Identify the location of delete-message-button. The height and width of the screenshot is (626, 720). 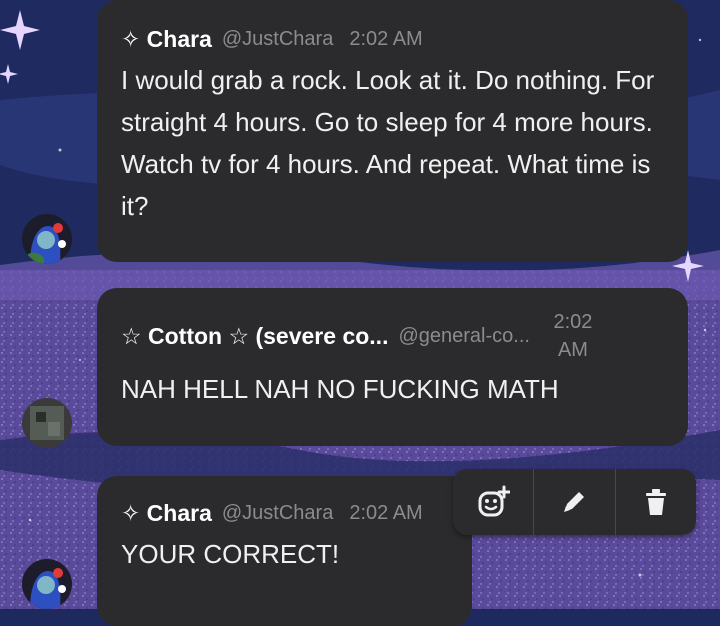
(656, 502).